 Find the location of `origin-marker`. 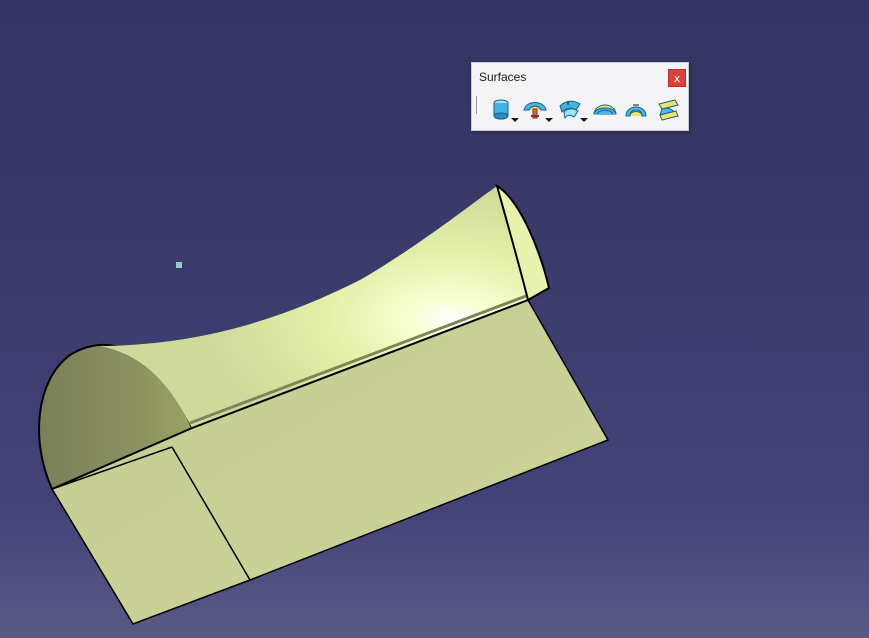

origin-marker is located at coordinates (179, 265).